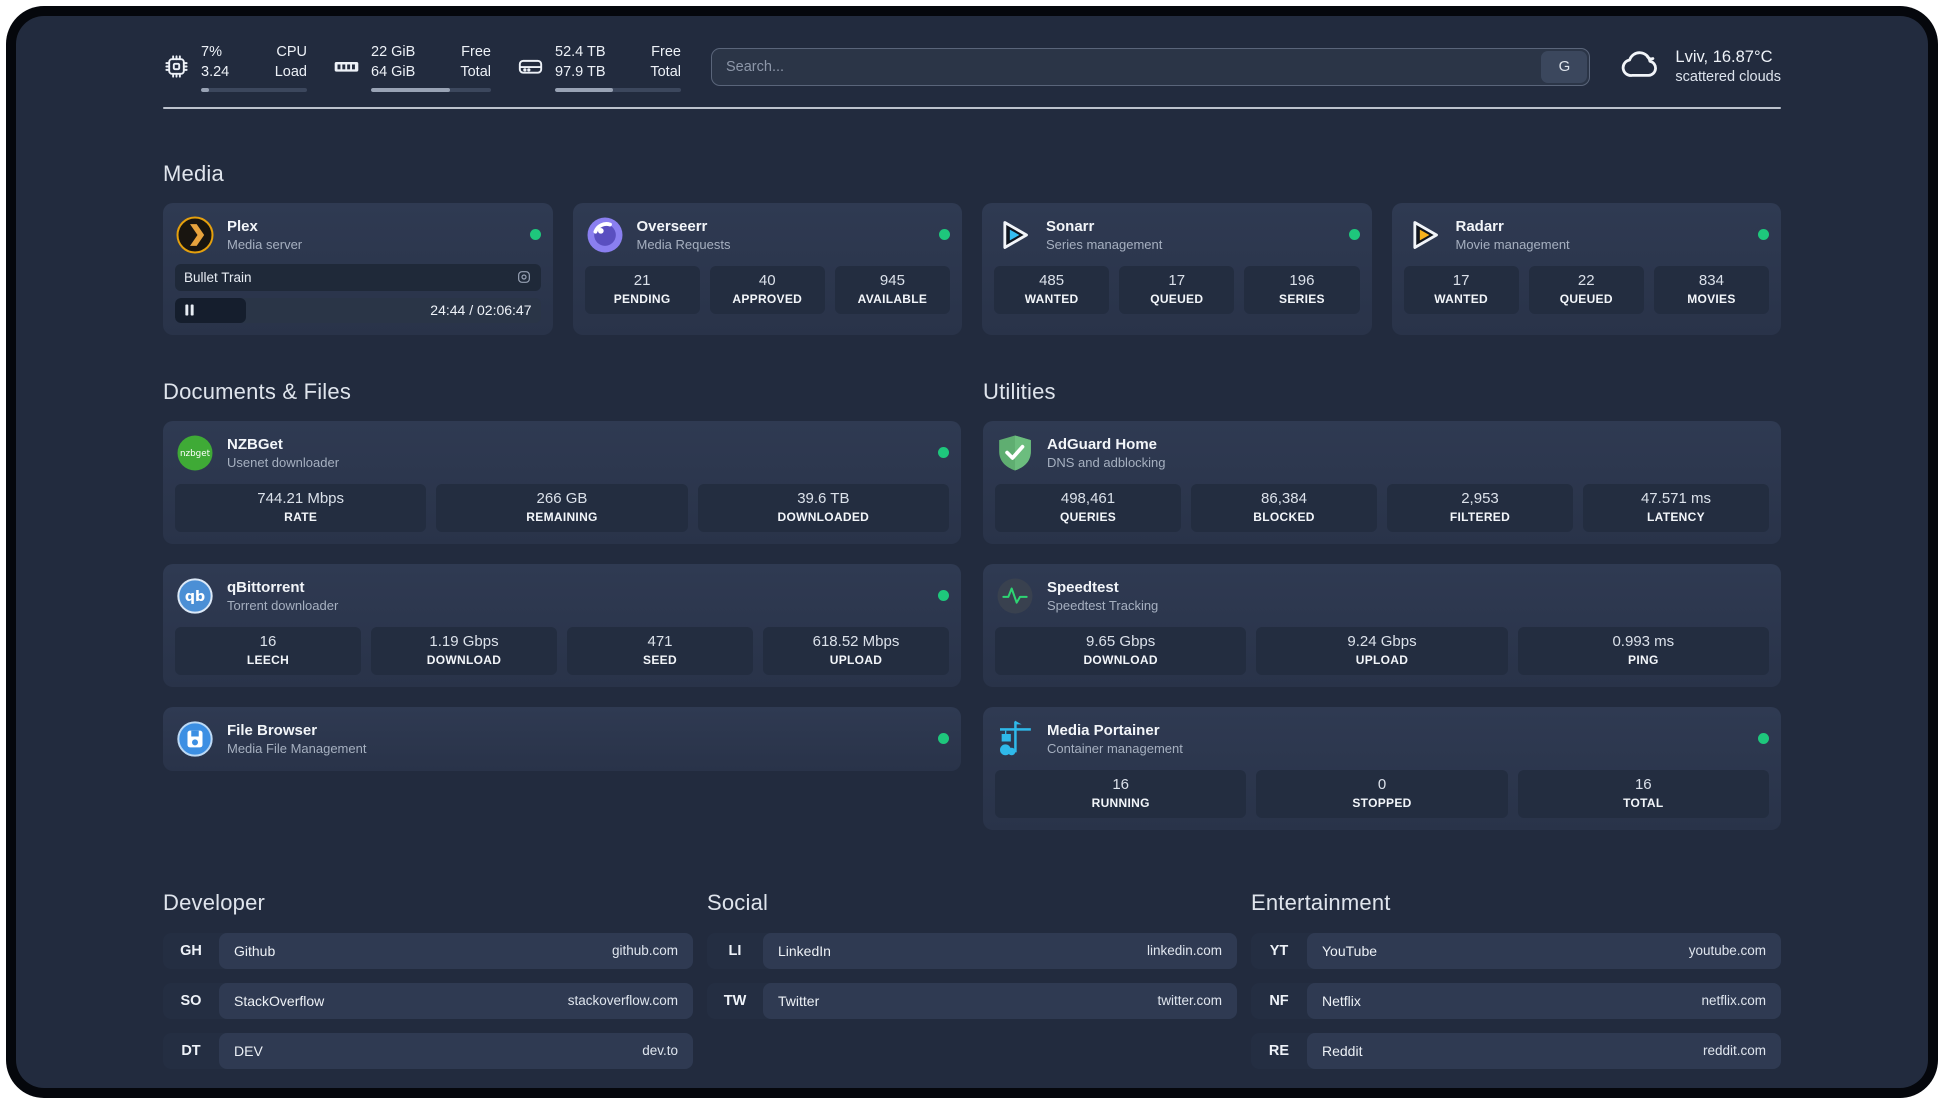  I want to click on stat-pill: 196 SERIES, so click(1302, 289).